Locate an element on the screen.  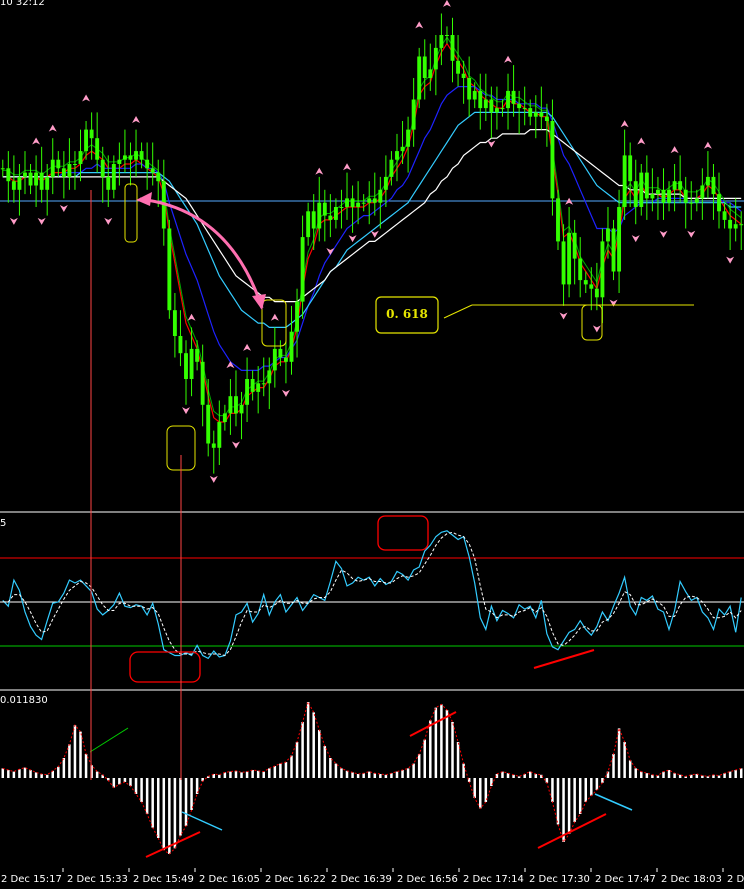
axis-tick-label: 2 Dec 17:30 is located at coordinates (559, 879).